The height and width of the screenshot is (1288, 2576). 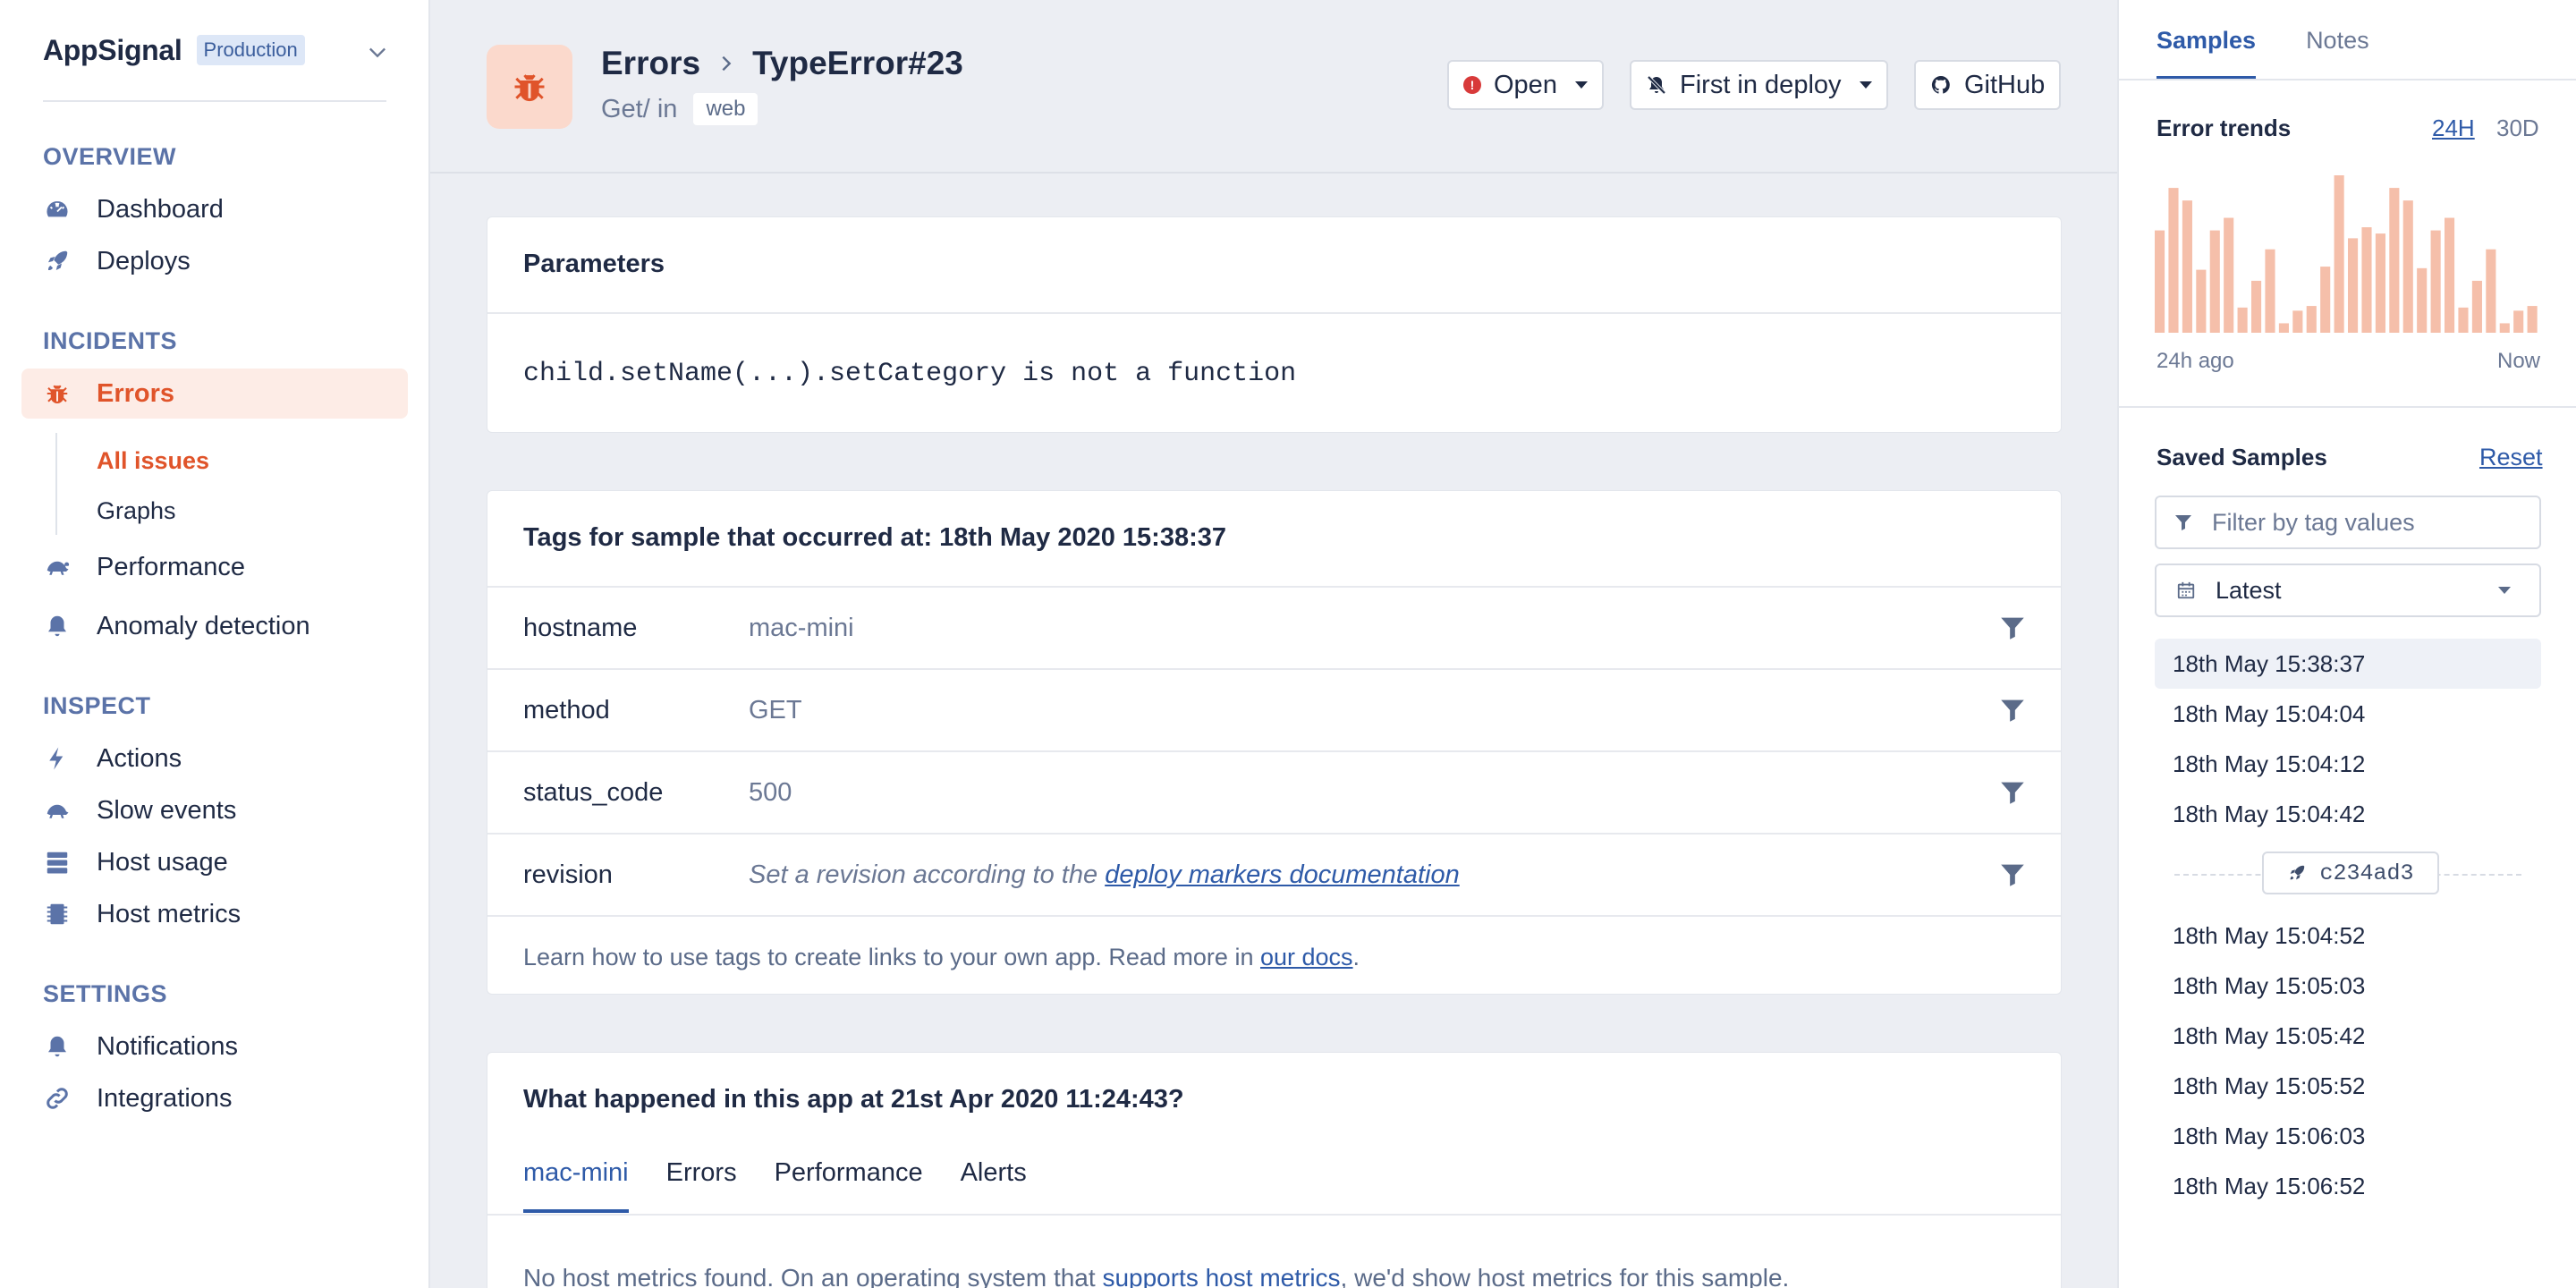 I want to click on sample-item: 18th May 15:05:52, so click(x=2348, y=1086).